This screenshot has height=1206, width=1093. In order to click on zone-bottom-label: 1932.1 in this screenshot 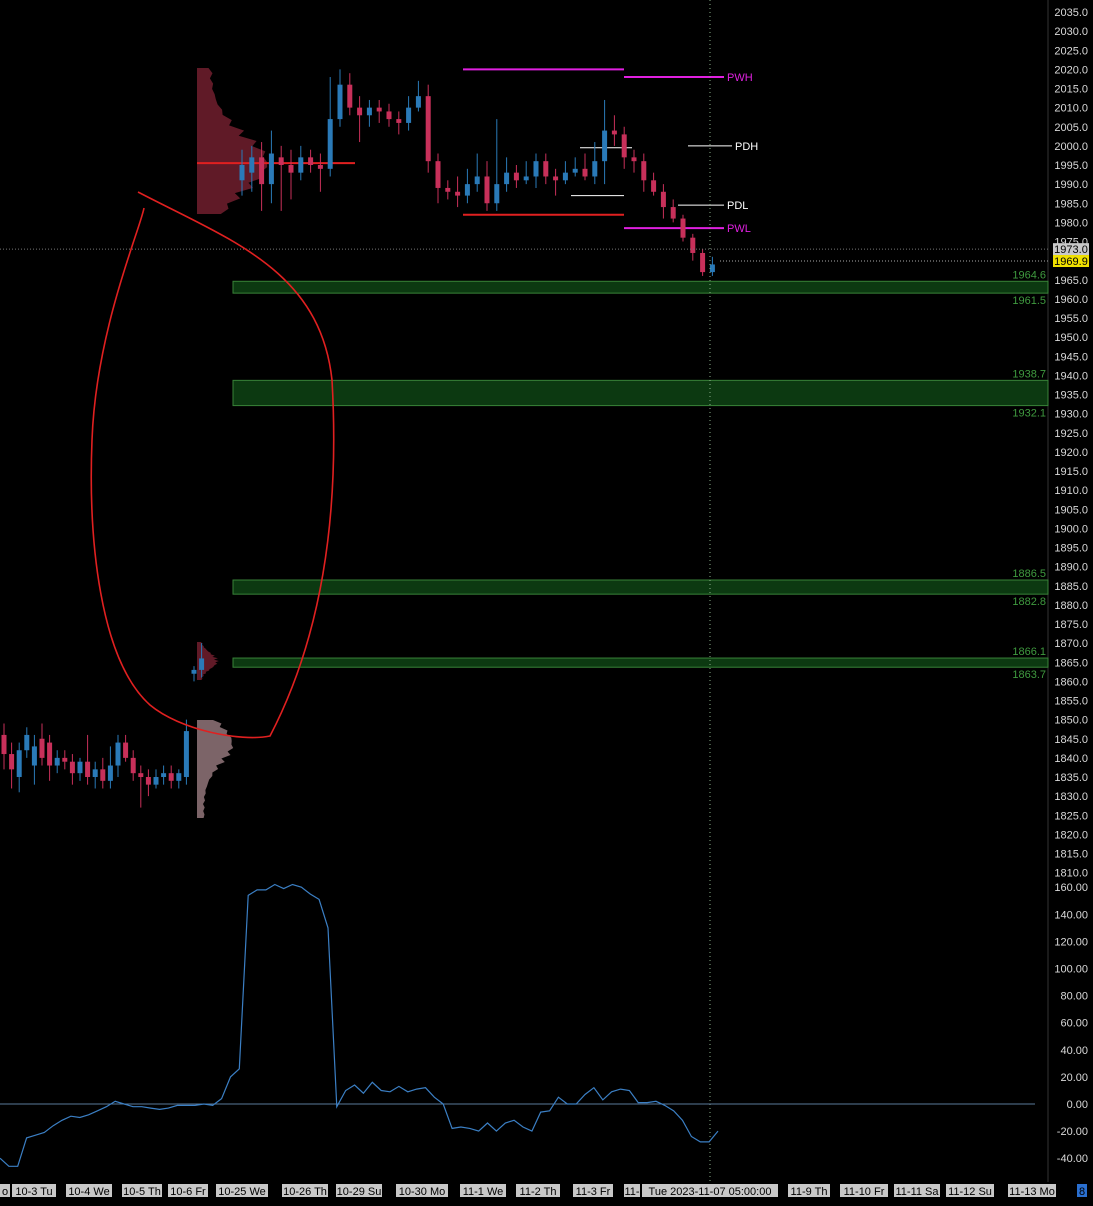, I will do `click(1029, 414)`.